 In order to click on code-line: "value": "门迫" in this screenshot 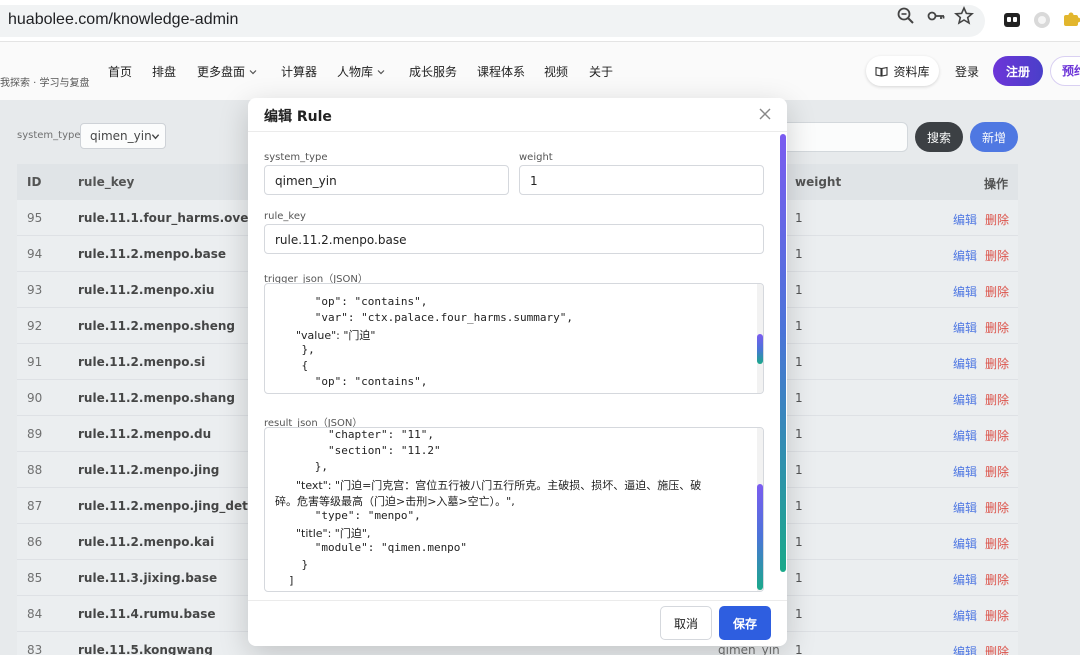, I will do `click(325, 335)`.